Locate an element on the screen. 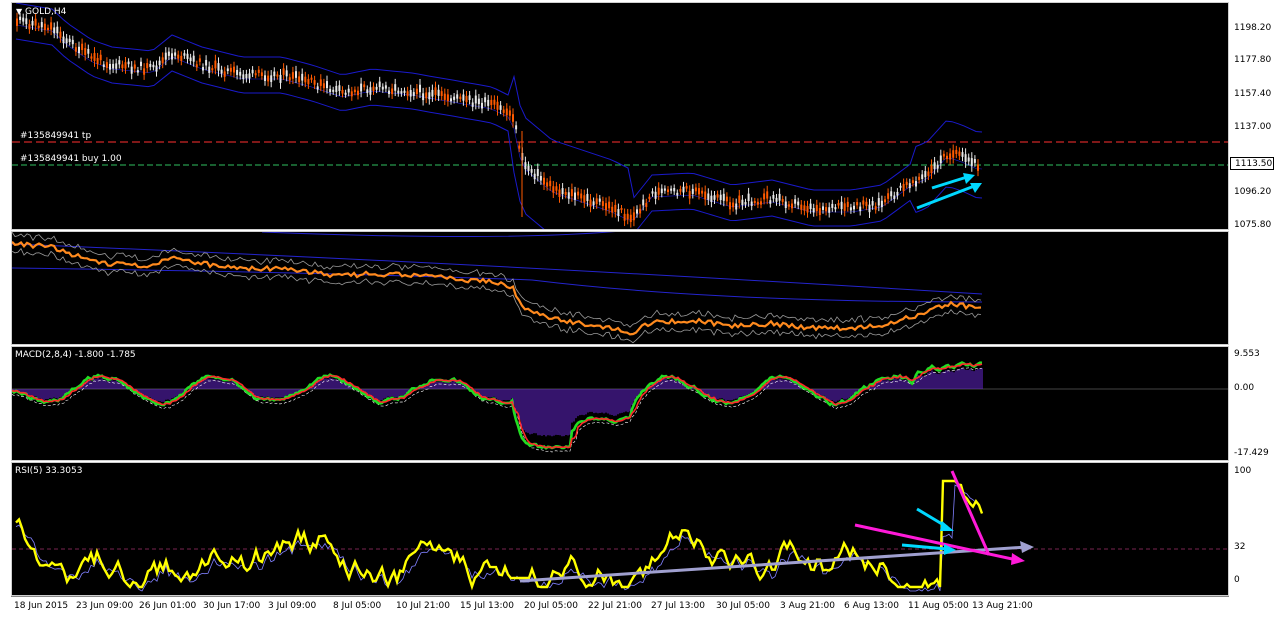 The image size is (1276, 618). macd-tick: 9.553 is located at coordinates (1247, 354).